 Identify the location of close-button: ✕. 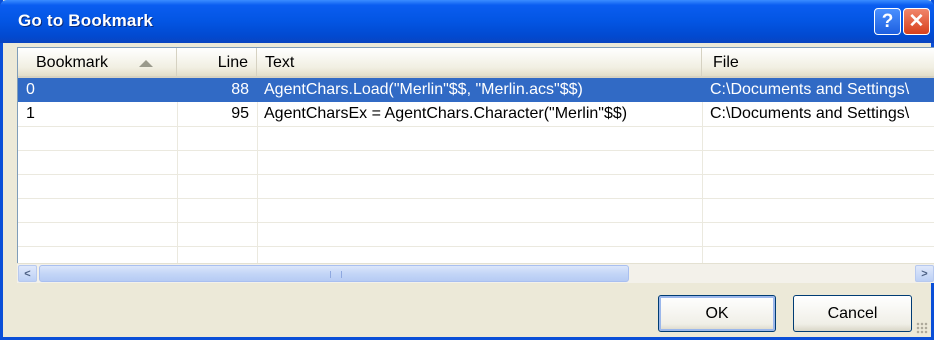
(916, 21).